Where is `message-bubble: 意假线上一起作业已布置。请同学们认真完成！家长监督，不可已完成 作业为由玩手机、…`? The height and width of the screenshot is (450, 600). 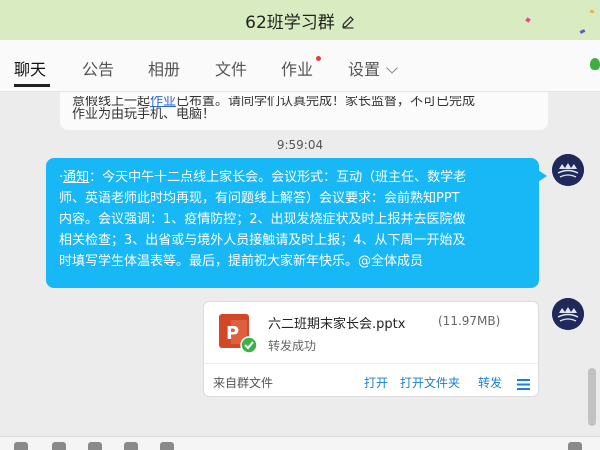 message-bubble: 意假线上一起作业已布置。请同学们认真完成！家长监督，不可已完成 作业为由玩手机、… is located at coordinates (304, 111).